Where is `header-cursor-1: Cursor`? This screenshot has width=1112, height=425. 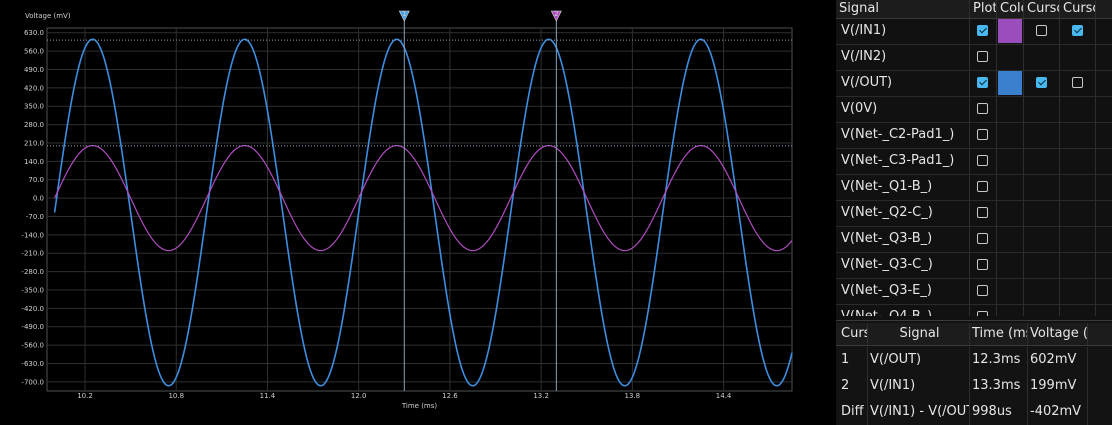
header-cursor-1: Cursor is located at coordinates (1042, 9).